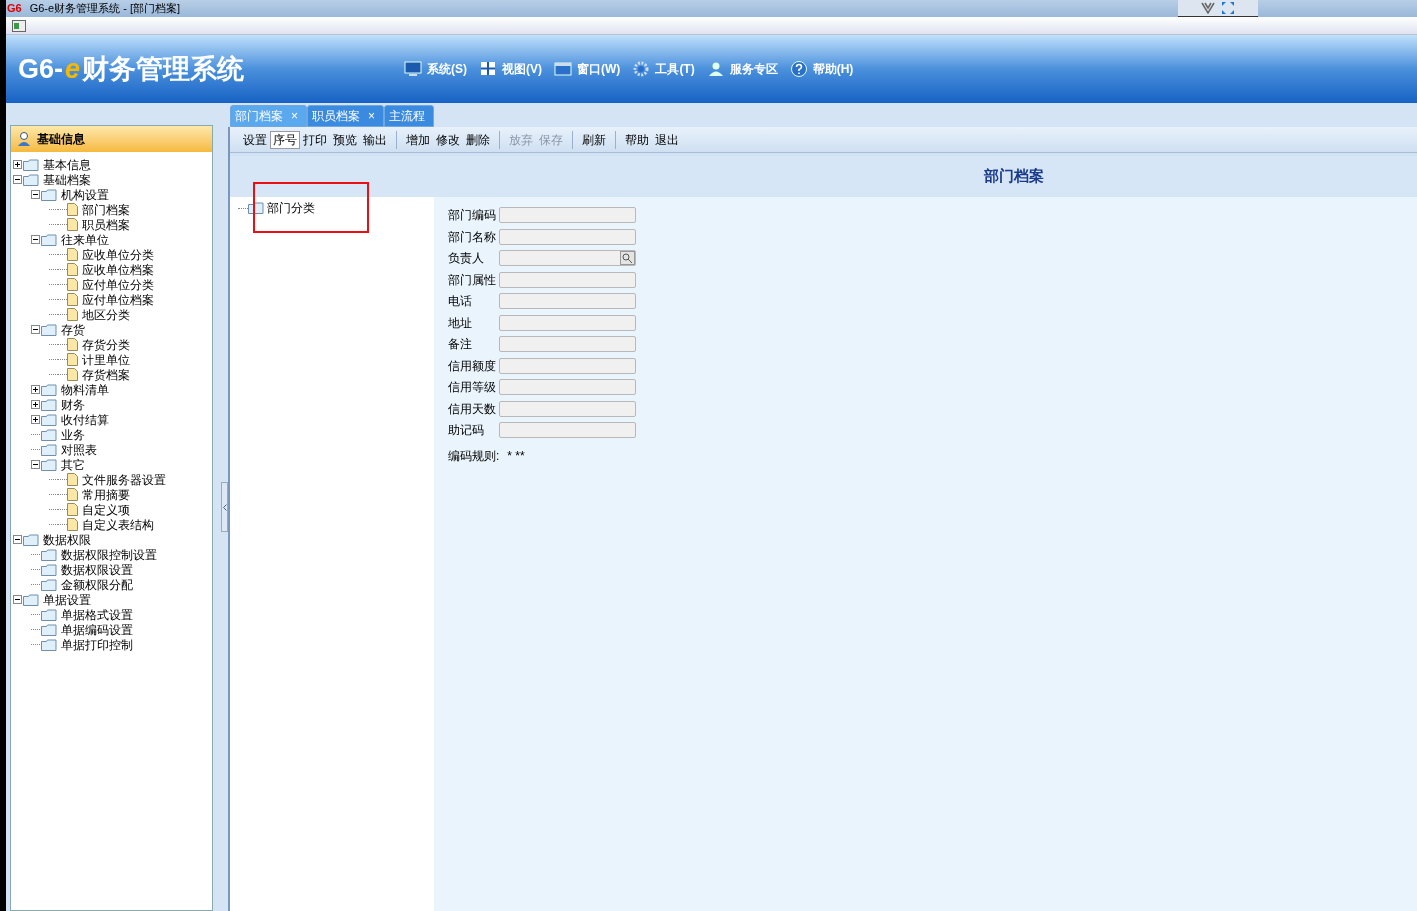  Describe the element at coordinates (255, 139) in the screenshot. I see `toolbar-button: 设置` at that location.